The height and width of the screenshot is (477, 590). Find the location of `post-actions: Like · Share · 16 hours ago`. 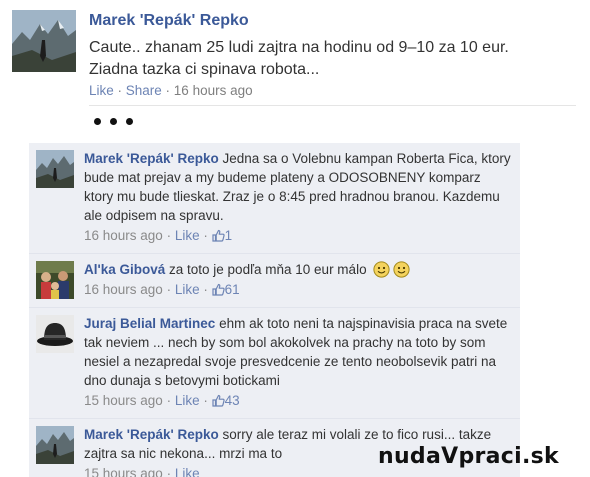

post-actions: Like · Share · 16 hours ago is located at coordinates (171, 90).